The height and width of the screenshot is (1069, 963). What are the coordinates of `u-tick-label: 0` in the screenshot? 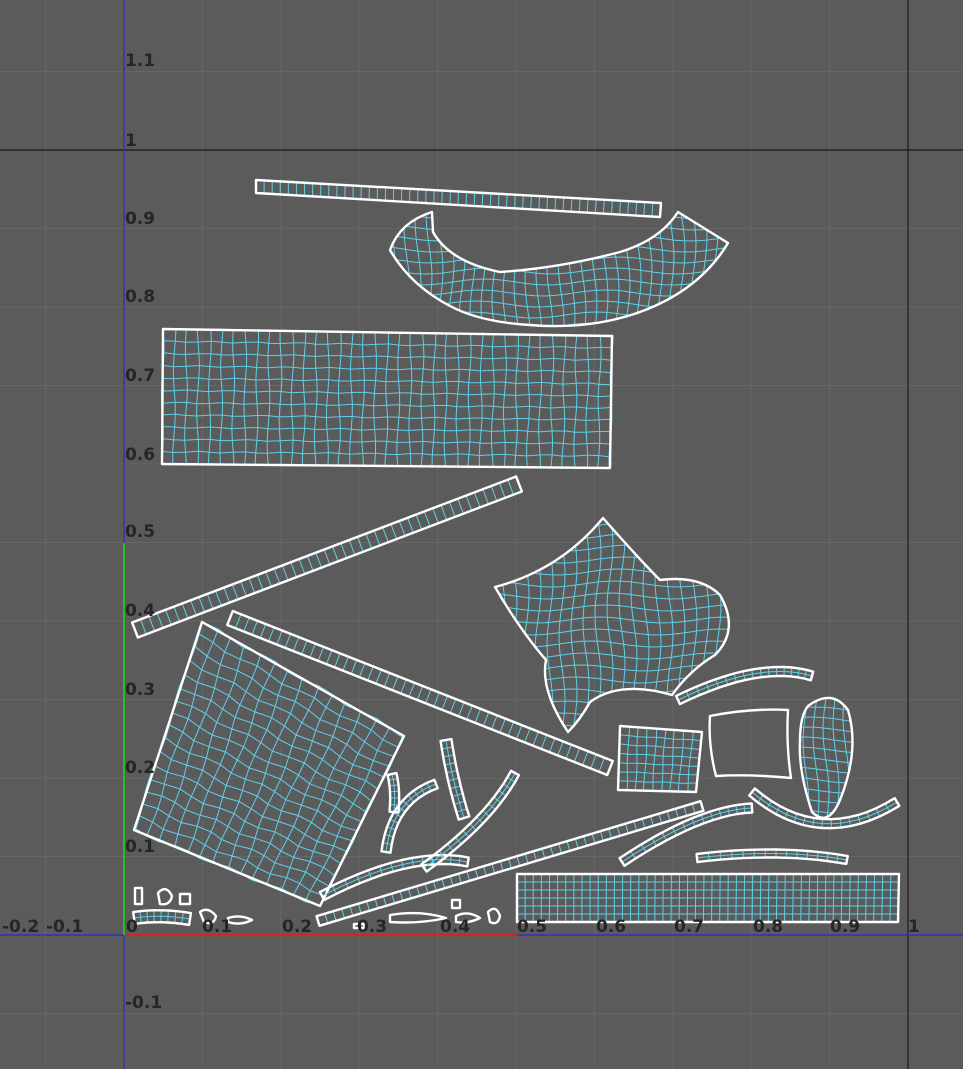 It's located at (132, 927).